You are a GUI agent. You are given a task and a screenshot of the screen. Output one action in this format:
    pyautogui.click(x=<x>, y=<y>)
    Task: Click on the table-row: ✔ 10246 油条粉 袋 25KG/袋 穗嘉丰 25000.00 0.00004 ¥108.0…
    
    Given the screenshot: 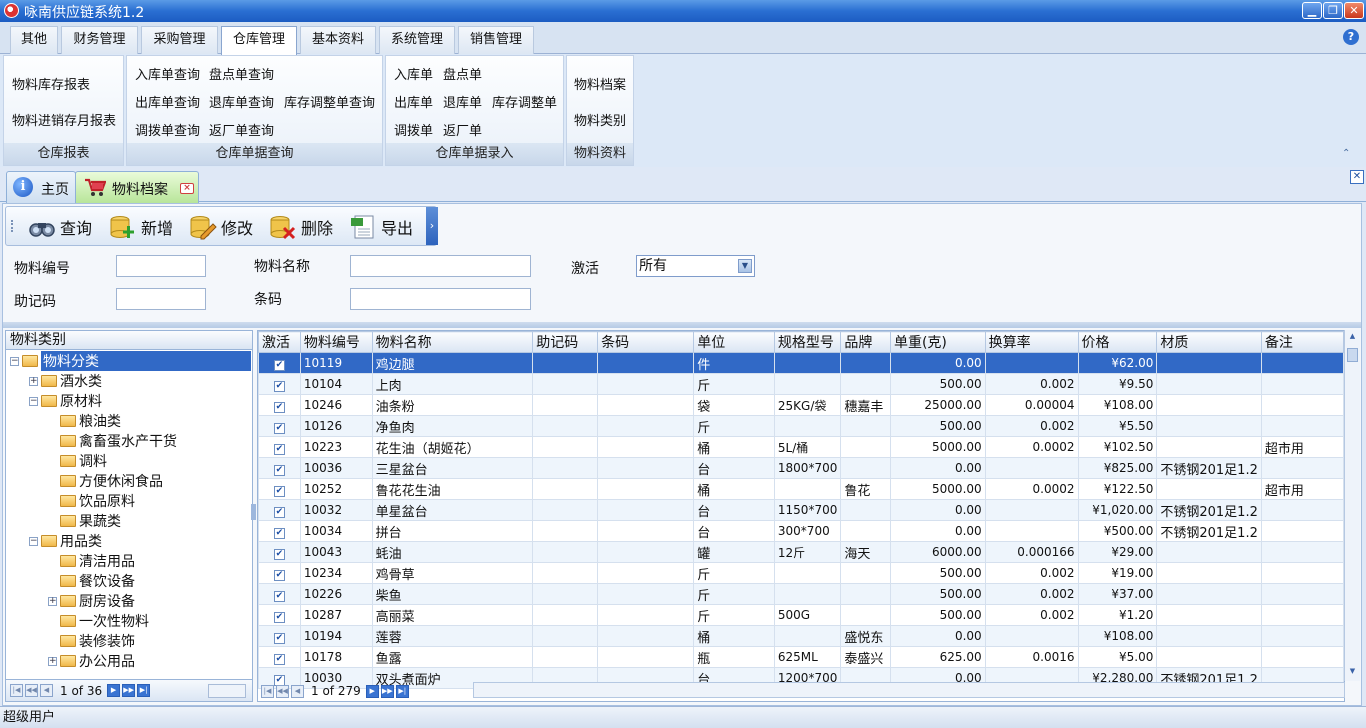 What is the action you would take?
    pyautogui.click(x=801, y=405)
    